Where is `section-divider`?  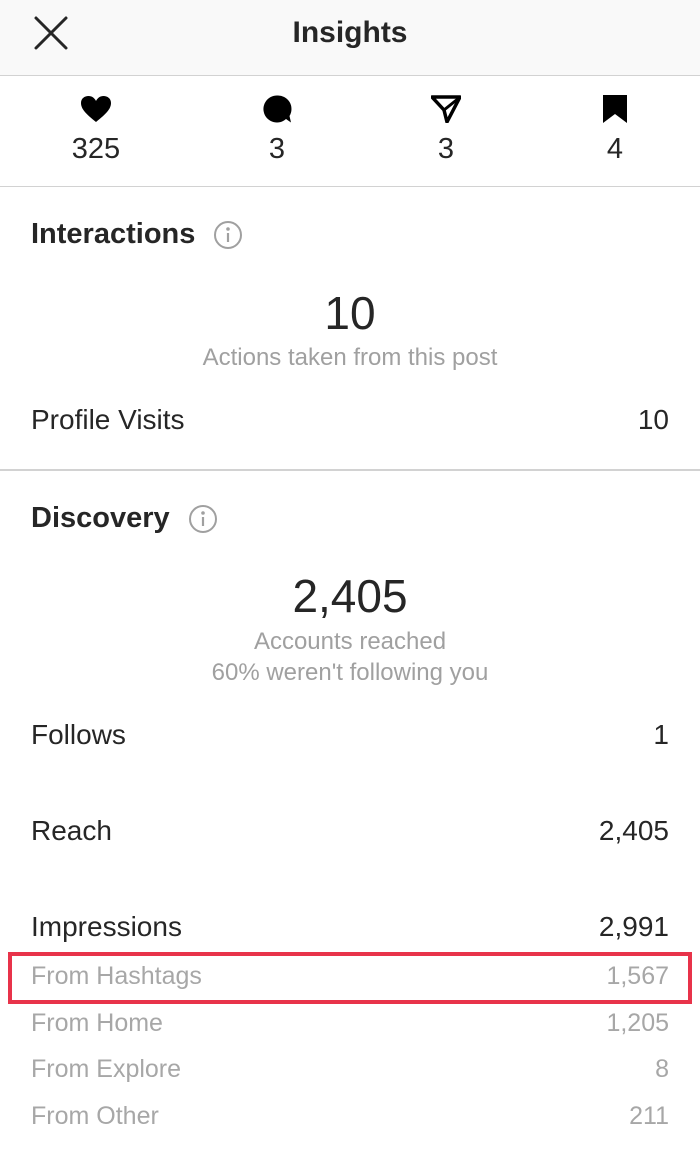
section-divider is located at coordinates (350, 470).